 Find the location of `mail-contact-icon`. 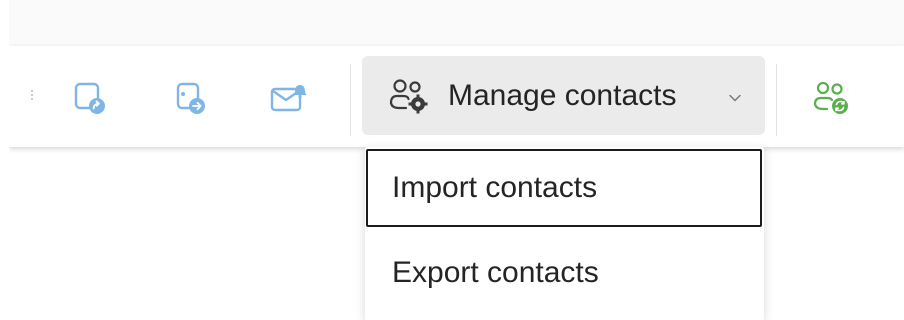

mail-contact-icon is located at coordinates (288, 98).